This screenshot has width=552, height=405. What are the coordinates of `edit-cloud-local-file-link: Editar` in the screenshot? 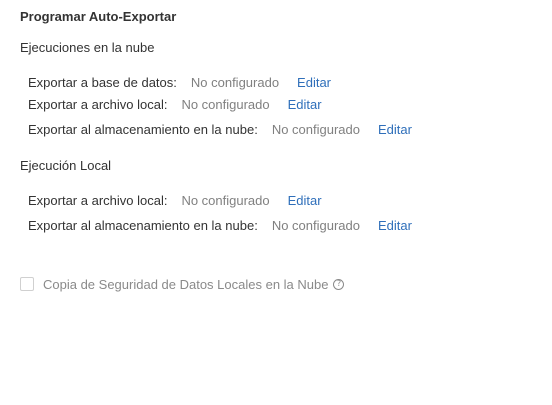 It's located at (305, 104).